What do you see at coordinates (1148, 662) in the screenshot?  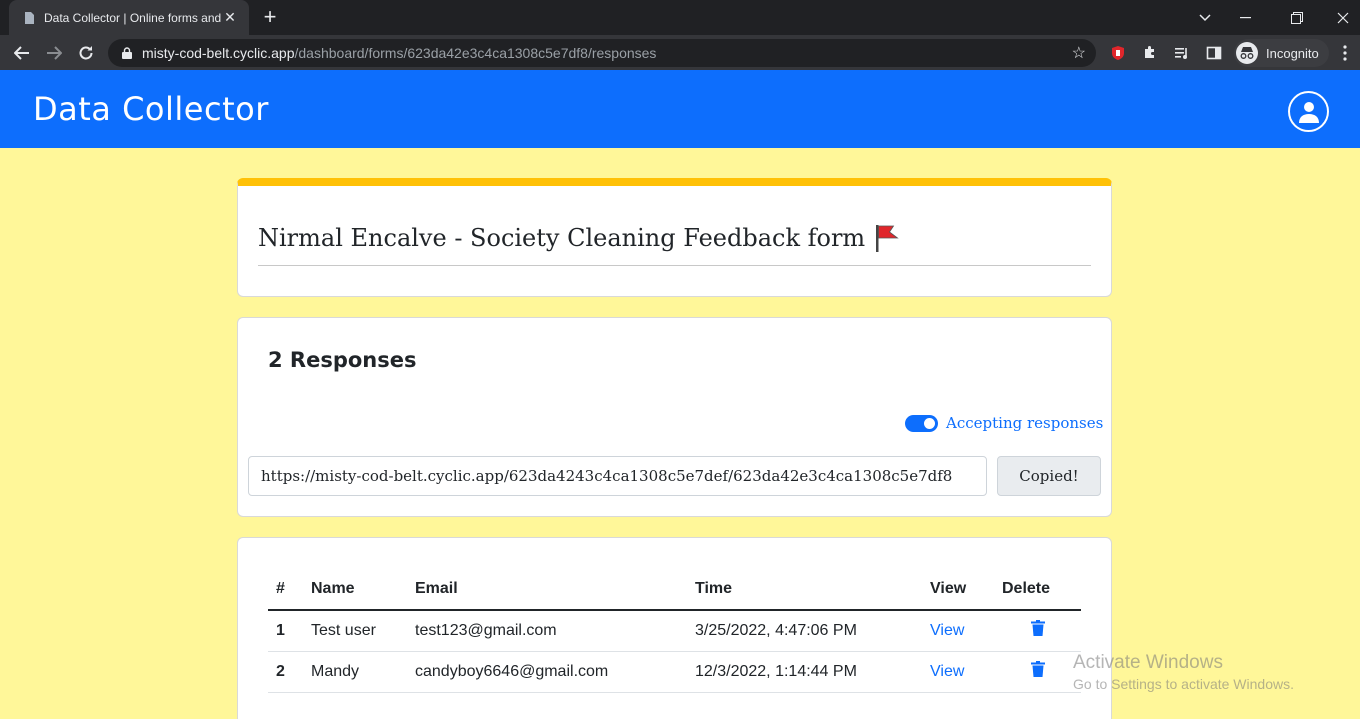 I see `watermark-title: Activate Windows` at bounding box center [1148, 662].